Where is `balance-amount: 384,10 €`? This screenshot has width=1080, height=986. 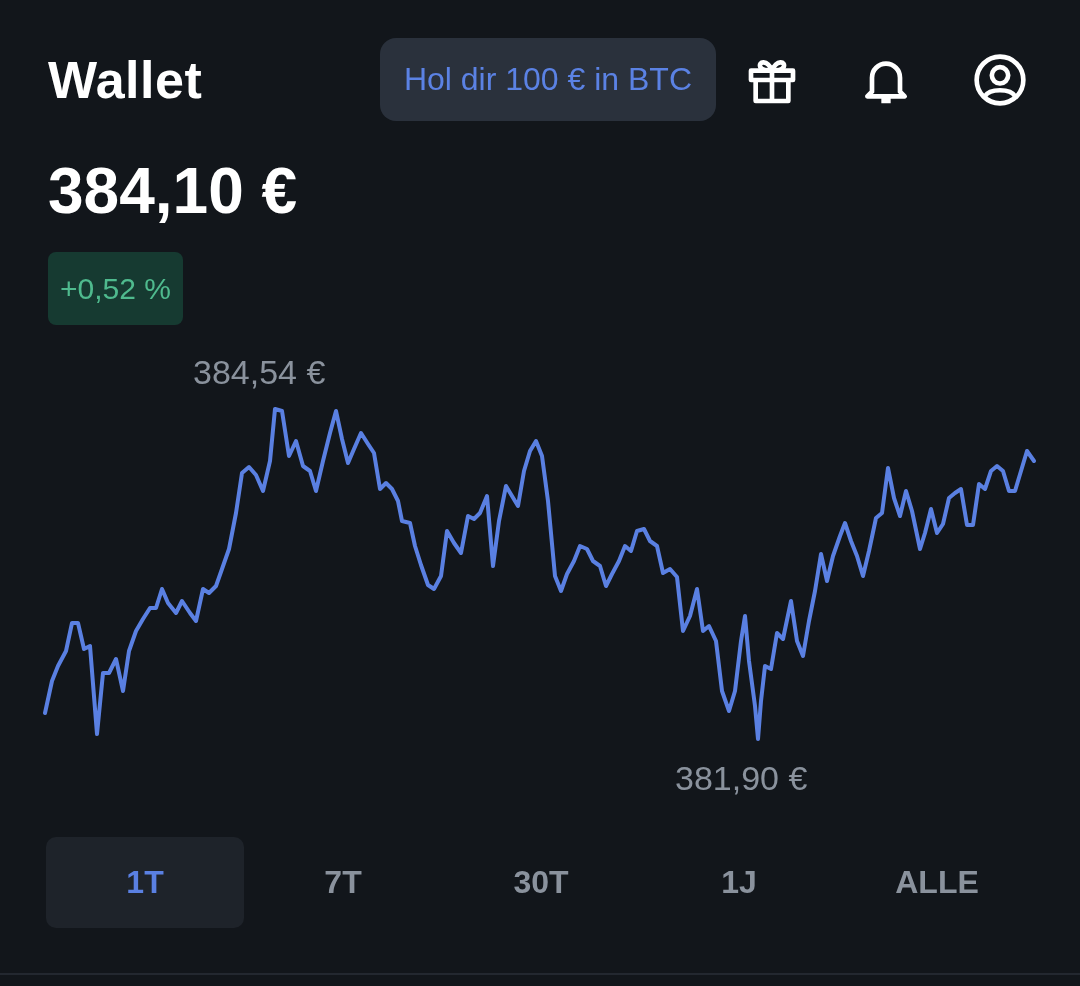
balance-amount: 384,10 € is located at coordinates (173, 191).